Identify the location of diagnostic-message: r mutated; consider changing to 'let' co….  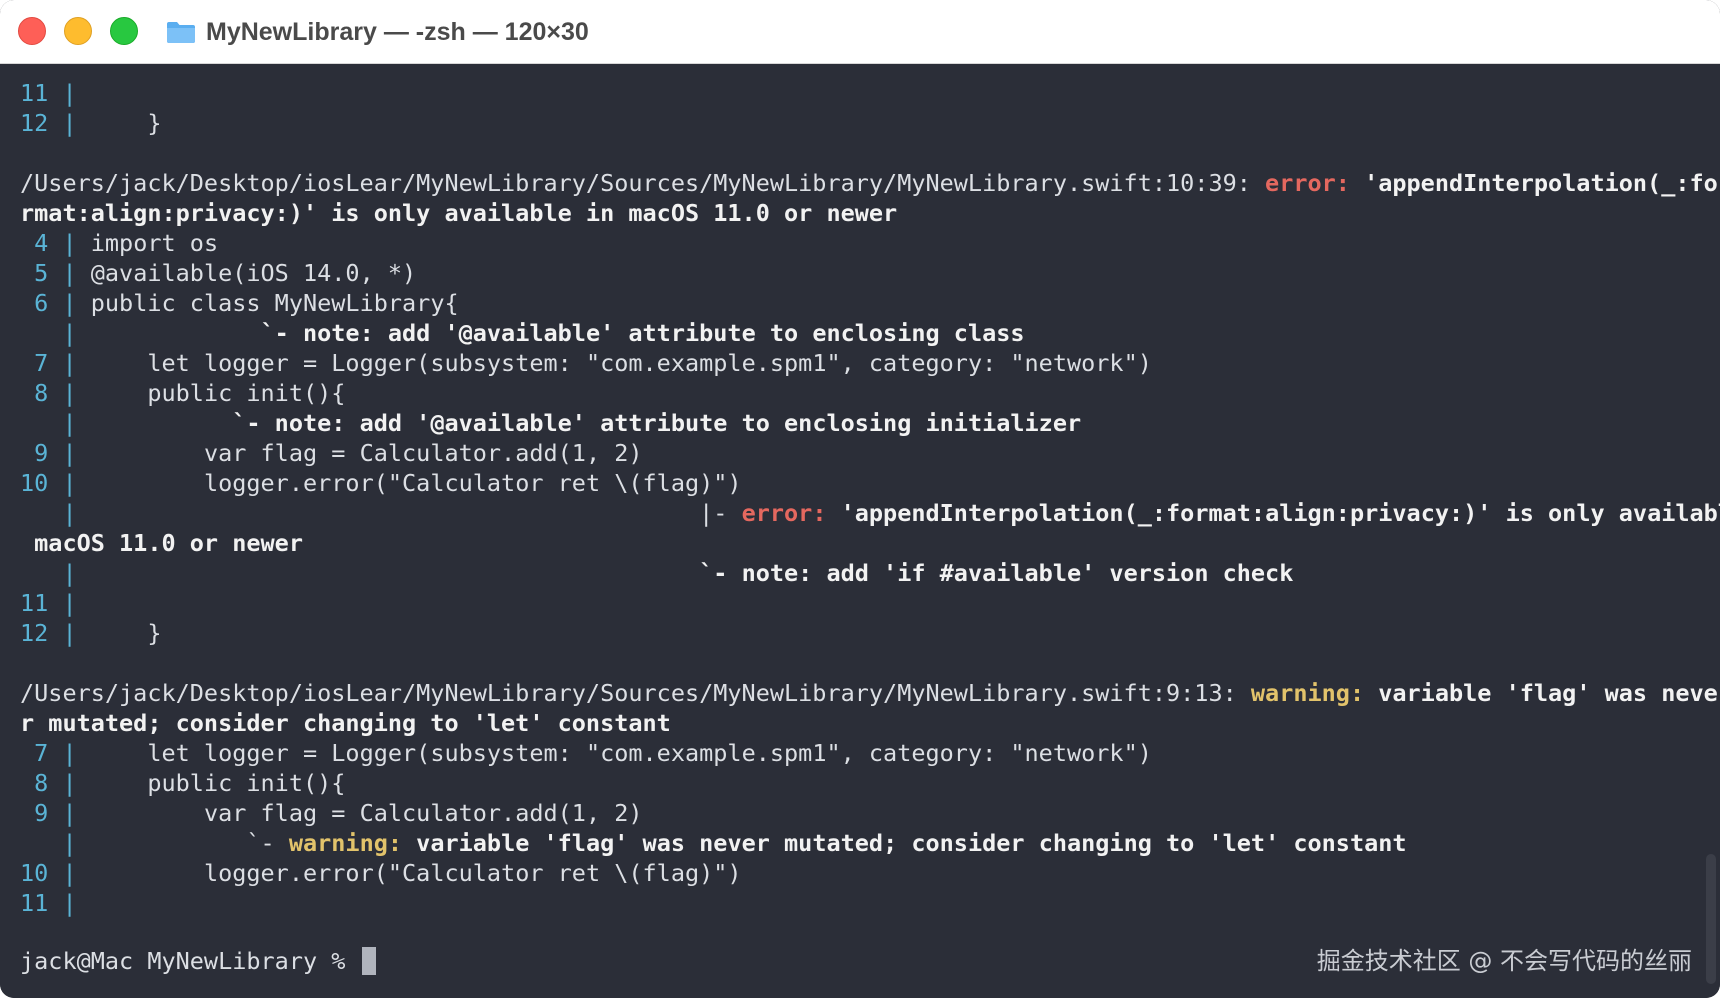
(345, 723).